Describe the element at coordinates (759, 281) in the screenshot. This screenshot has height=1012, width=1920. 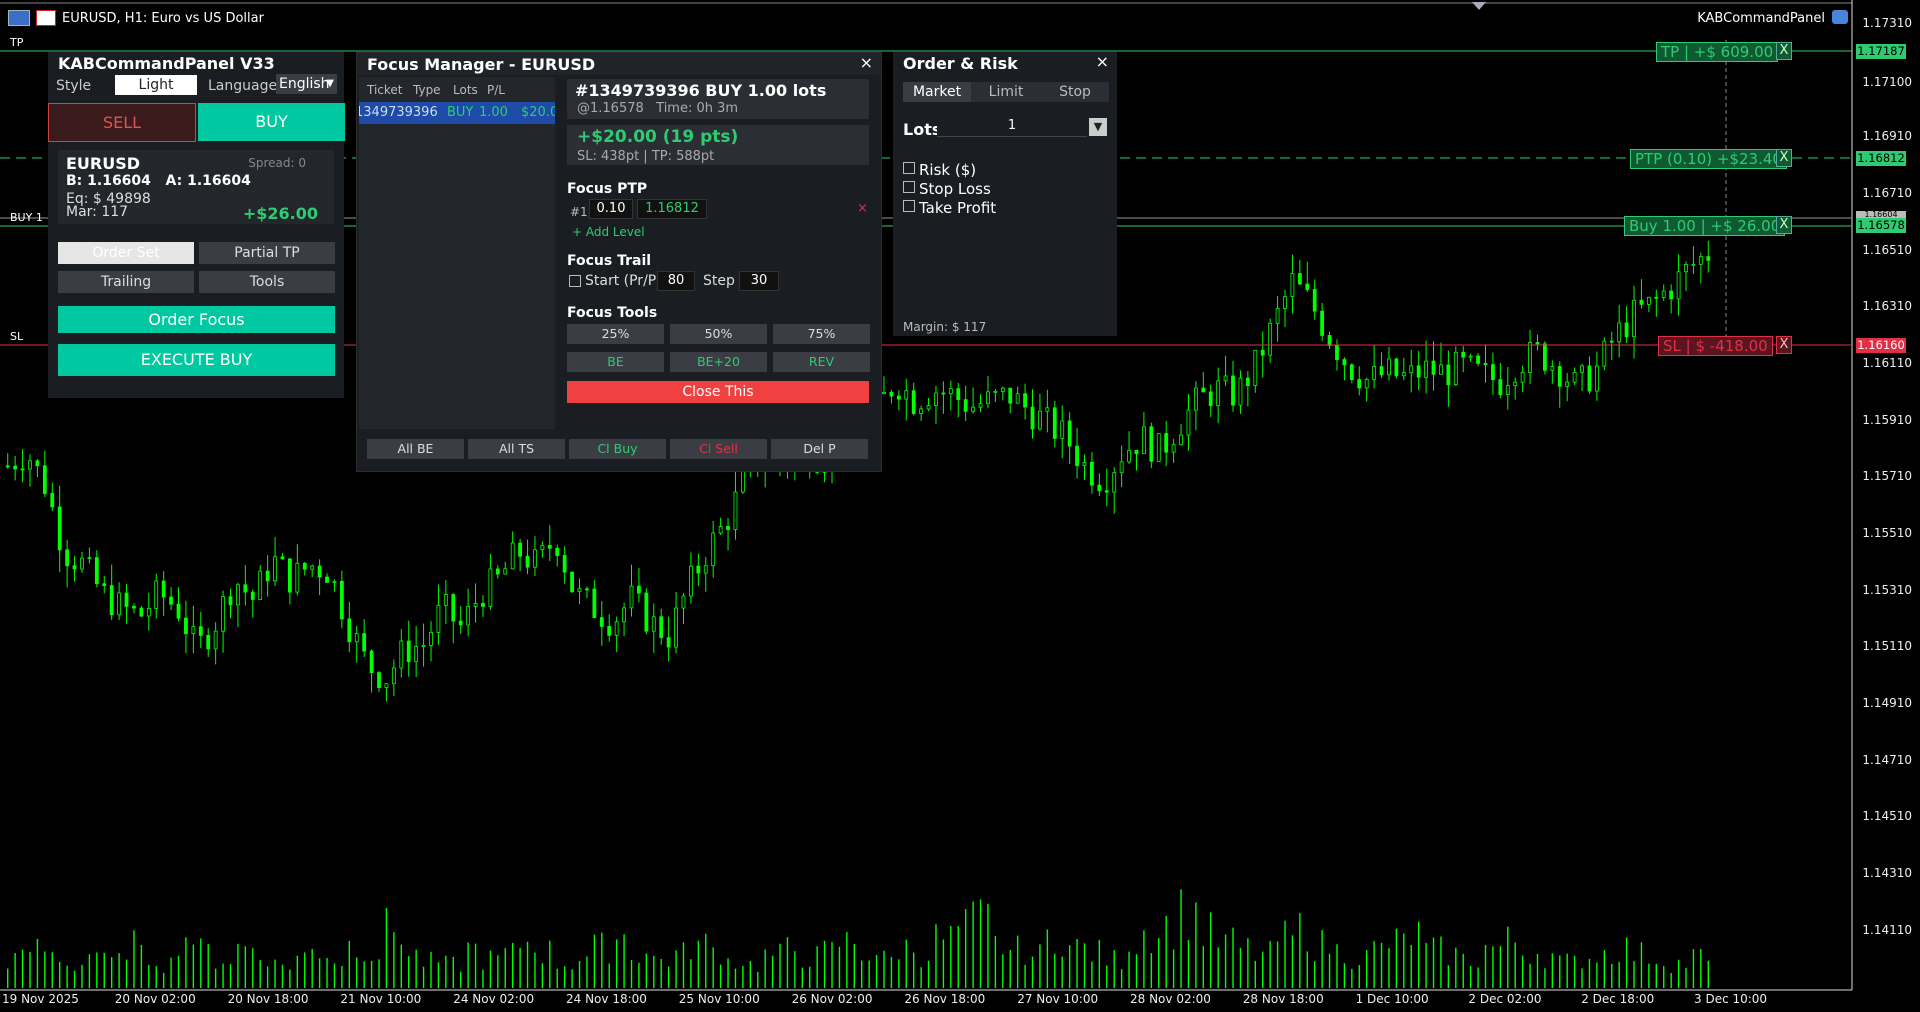
I see `trail-step-input: 30` at that location.